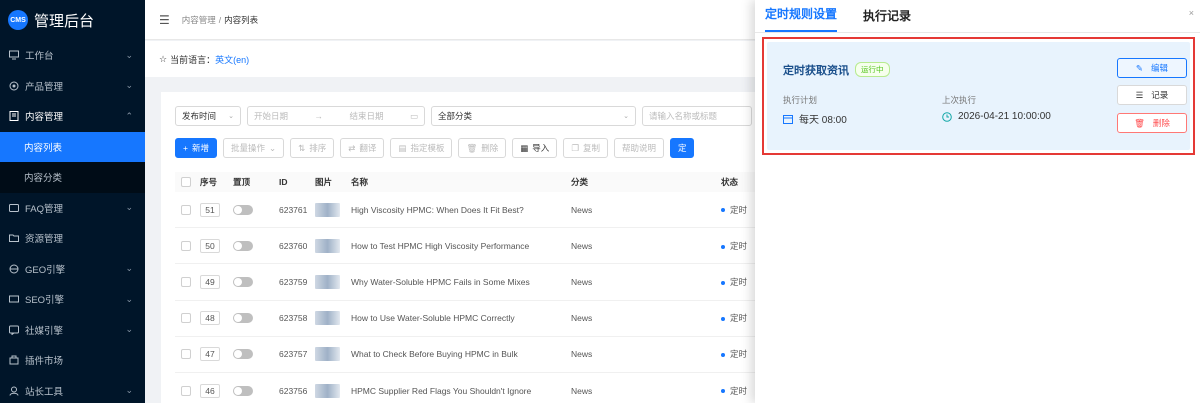 The height and width of the screenshot is (403, 1200). What do you see at coordinates (199, 20) in the screenshot?
I see `breadcrumb-parent: 内容管理` at bounding box center [199, 20].